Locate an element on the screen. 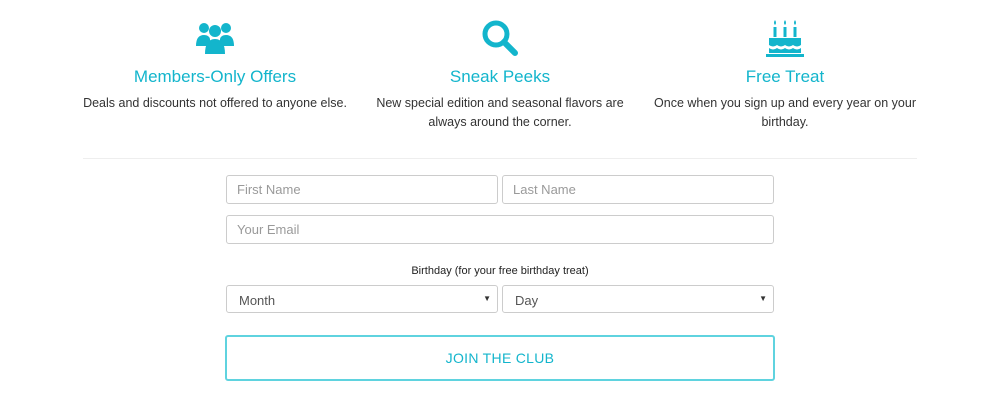 Image resolution: width=1000 pixels, height=411 pixels. day-select-value: Day is located at coordinates (527, 300).